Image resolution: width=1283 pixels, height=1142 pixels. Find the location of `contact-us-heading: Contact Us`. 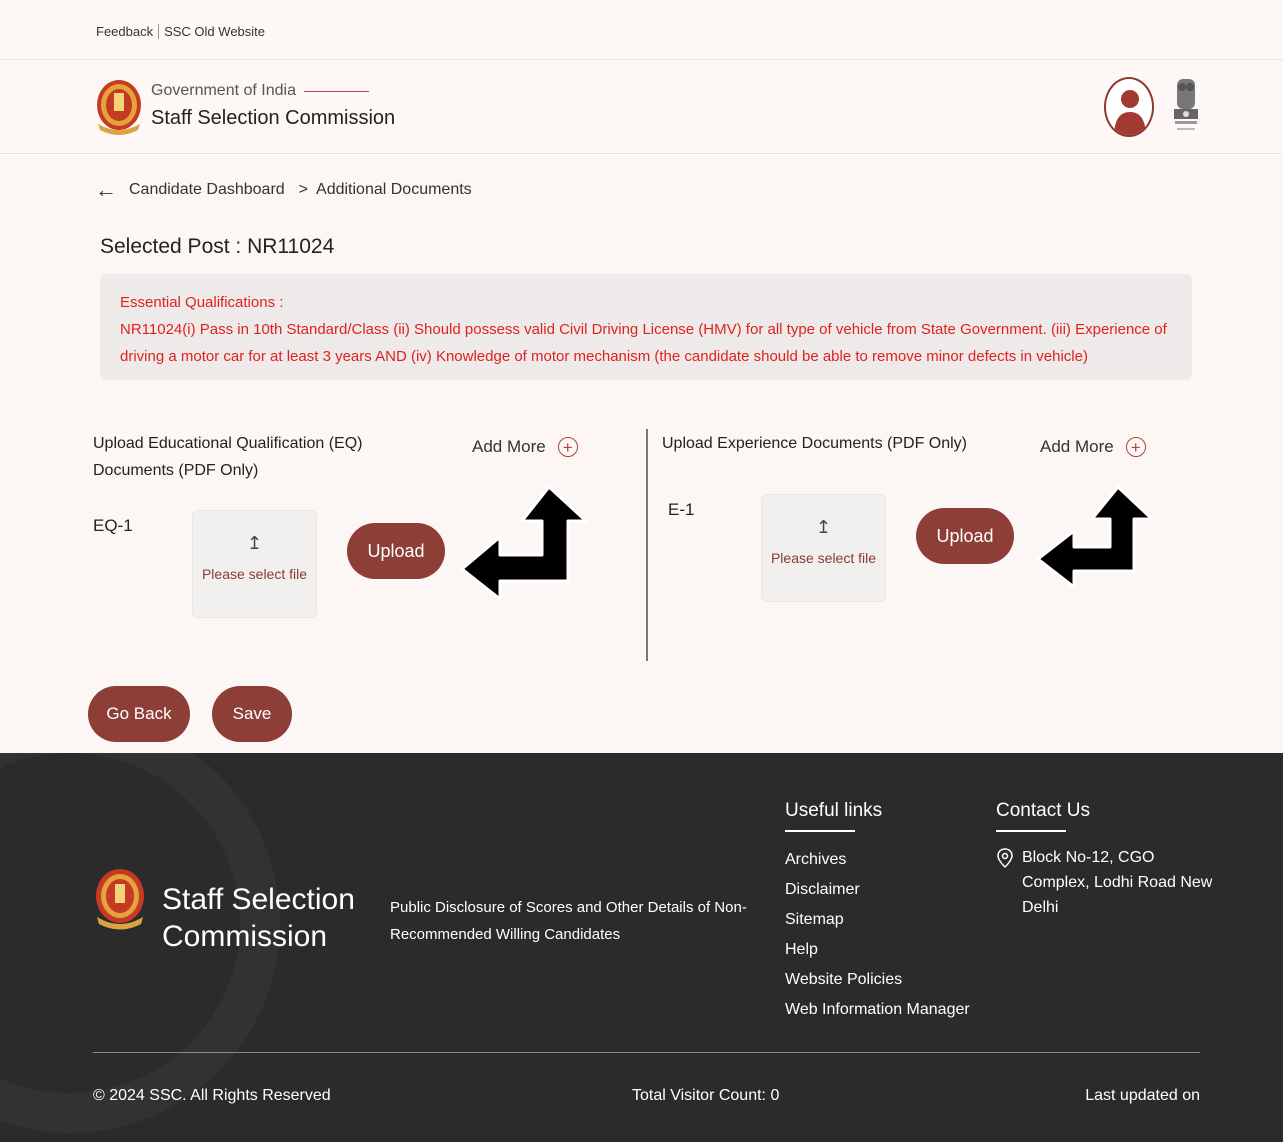

contact-us-heading: Contact Us is located at coordinates (1043, 816).